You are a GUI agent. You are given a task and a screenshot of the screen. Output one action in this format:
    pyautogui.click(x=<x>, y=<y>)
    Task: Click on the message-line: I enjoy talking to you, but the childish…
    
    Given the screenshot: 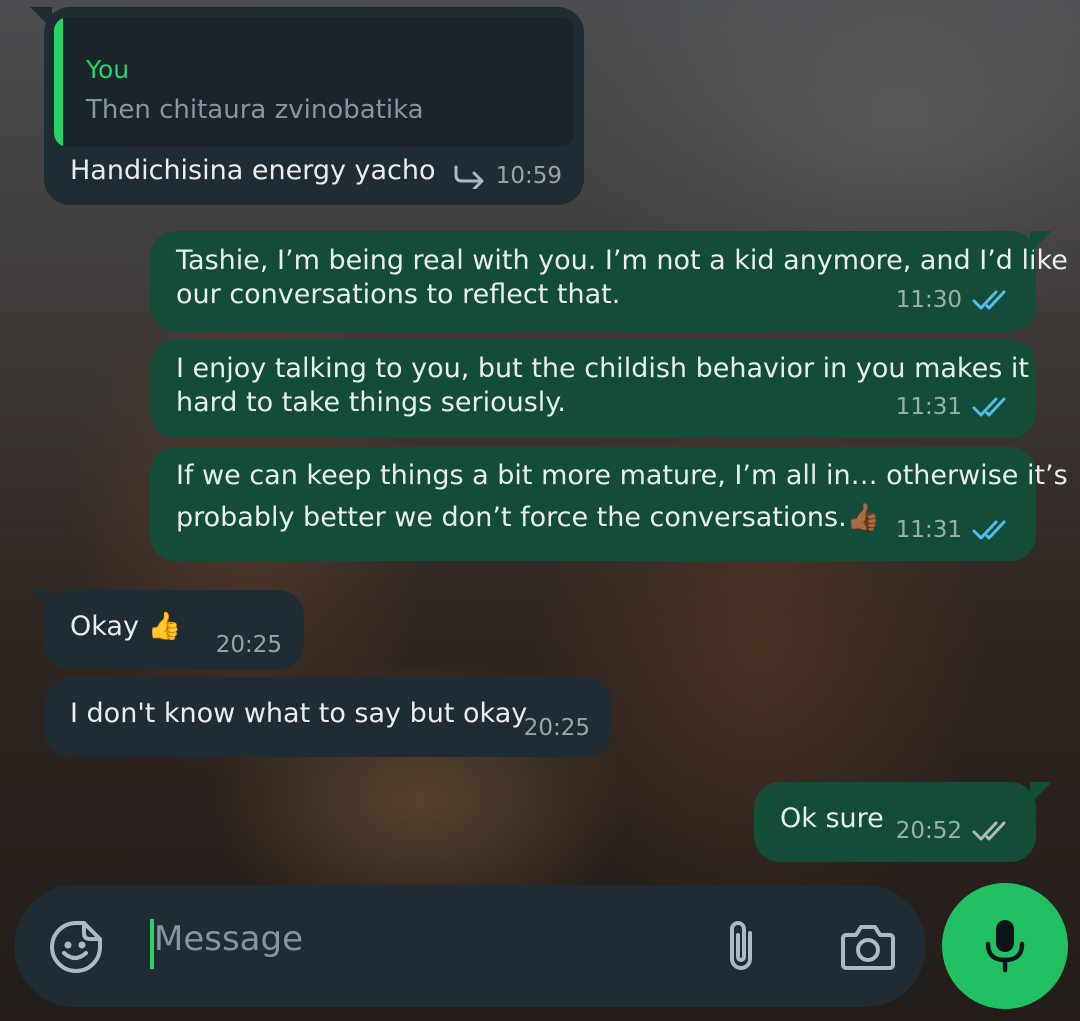 What is the action you would take?
    pyautogui.click(x=602, y=368)
    